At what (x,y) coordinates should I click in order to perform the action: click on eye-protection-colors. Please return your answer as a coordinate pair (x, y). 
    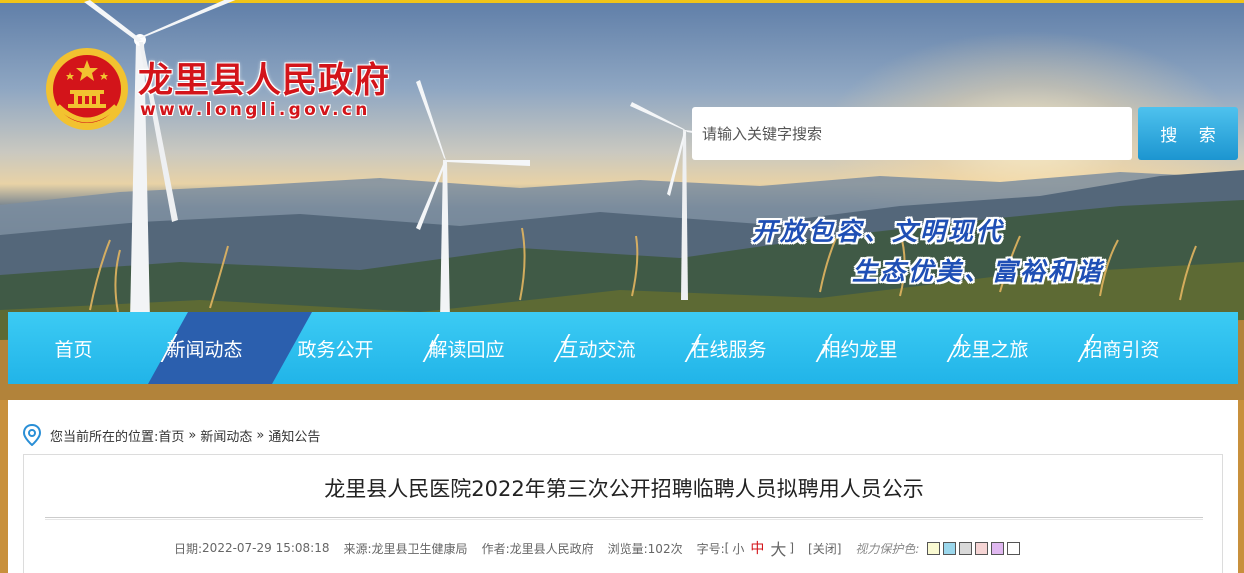
    Looking at the image, I should click on (975, 548).